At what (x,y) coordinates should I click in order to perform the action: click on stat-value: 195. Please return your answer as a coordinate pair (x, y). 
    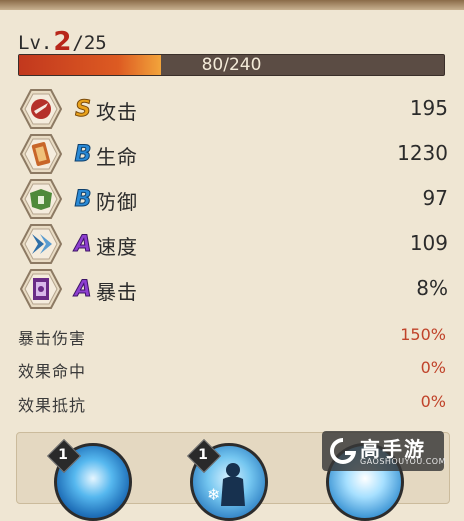
    Looking at the image, I should click on (428, 108).